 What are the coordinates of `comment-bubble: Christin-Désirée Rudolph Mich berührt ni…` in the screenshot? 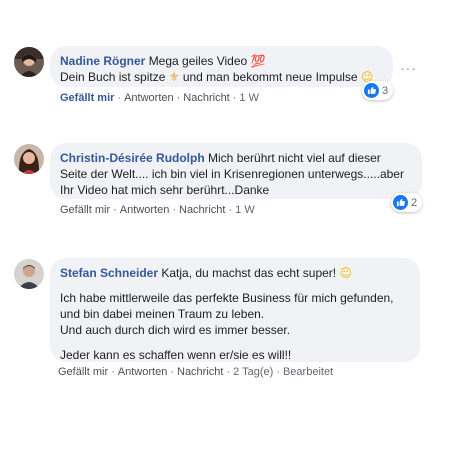 It's located at (236, 171).